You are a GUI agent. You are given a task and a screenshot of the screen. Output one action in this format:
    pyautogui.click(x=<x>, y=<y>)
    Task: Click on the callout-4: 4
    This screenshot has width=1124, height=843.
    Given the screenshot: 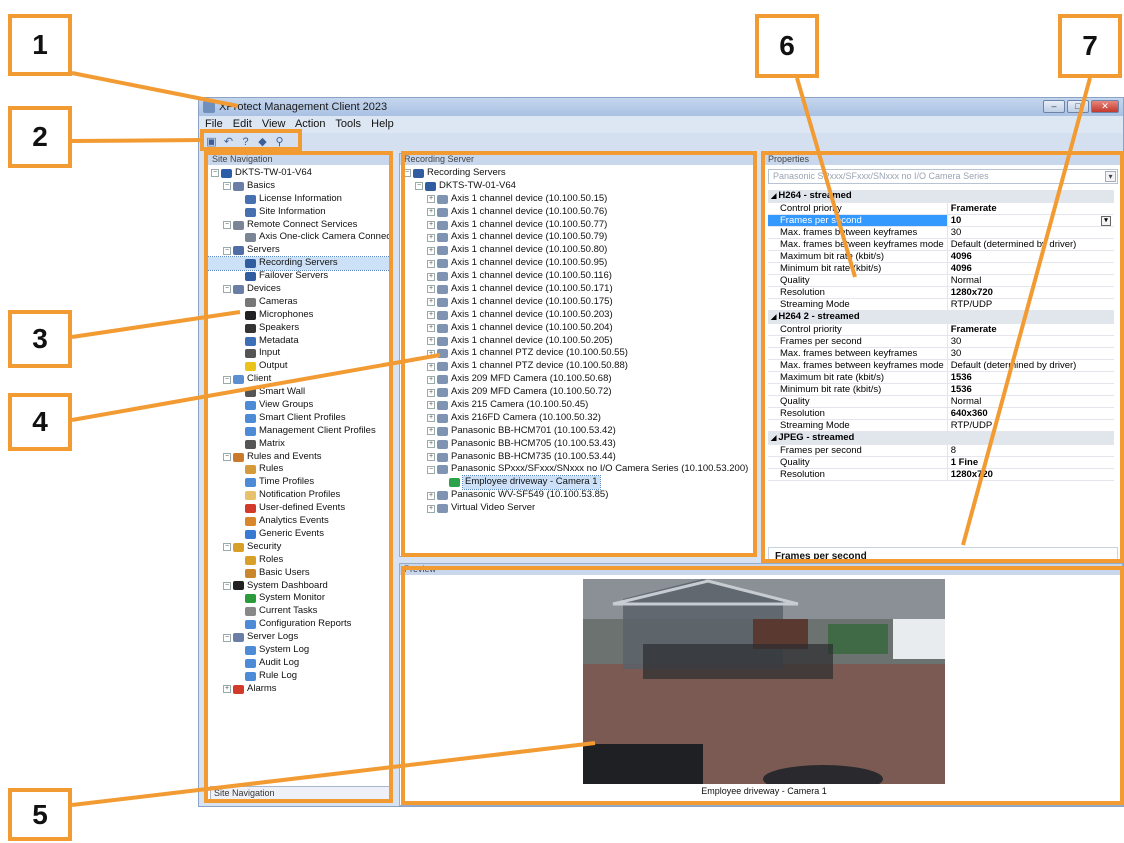 What is the action you would take?
    pyautogui.click(x=40, y=422)
    